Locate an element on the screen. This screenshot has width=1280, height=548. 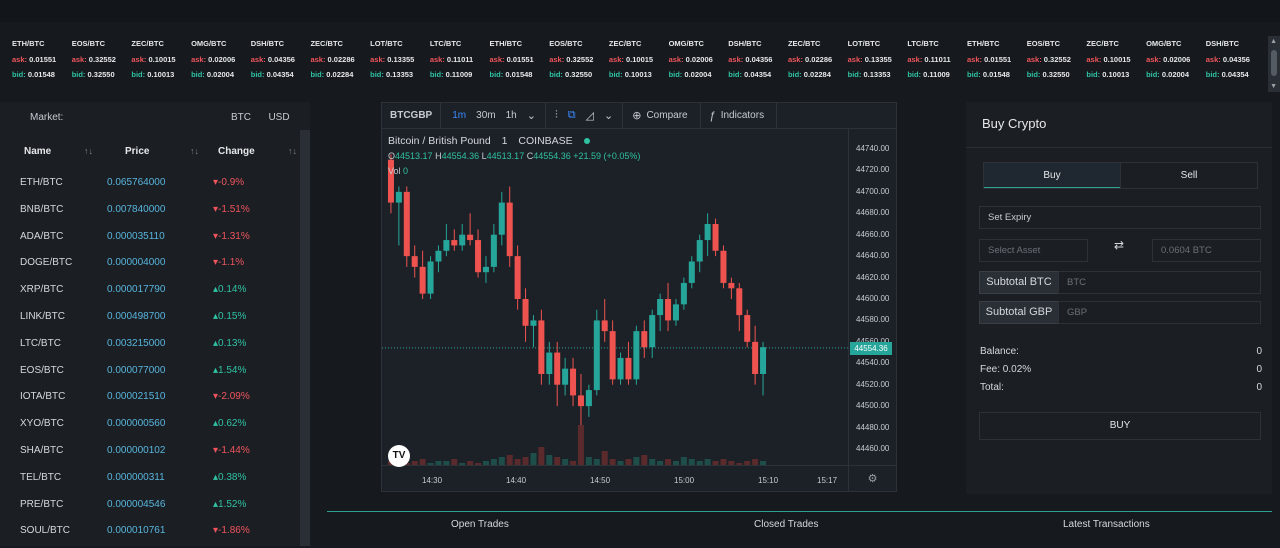
table-row: LINK/BTC 0.000498700 ▴0.15% is located at coordinates (150, 320).